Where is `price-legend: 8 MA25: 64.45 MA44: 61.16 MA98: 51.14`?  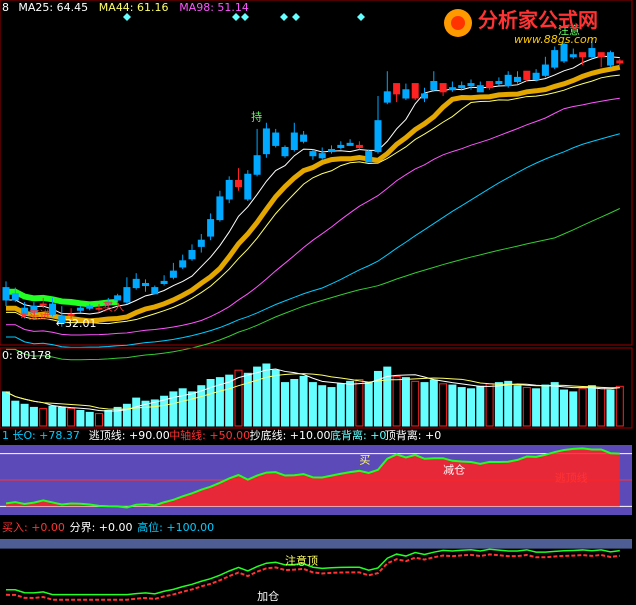 price-legend: 8 MA25: 64.45 MA44: 61.16 MA98: 51.14 is located at coordinates (125, 7).